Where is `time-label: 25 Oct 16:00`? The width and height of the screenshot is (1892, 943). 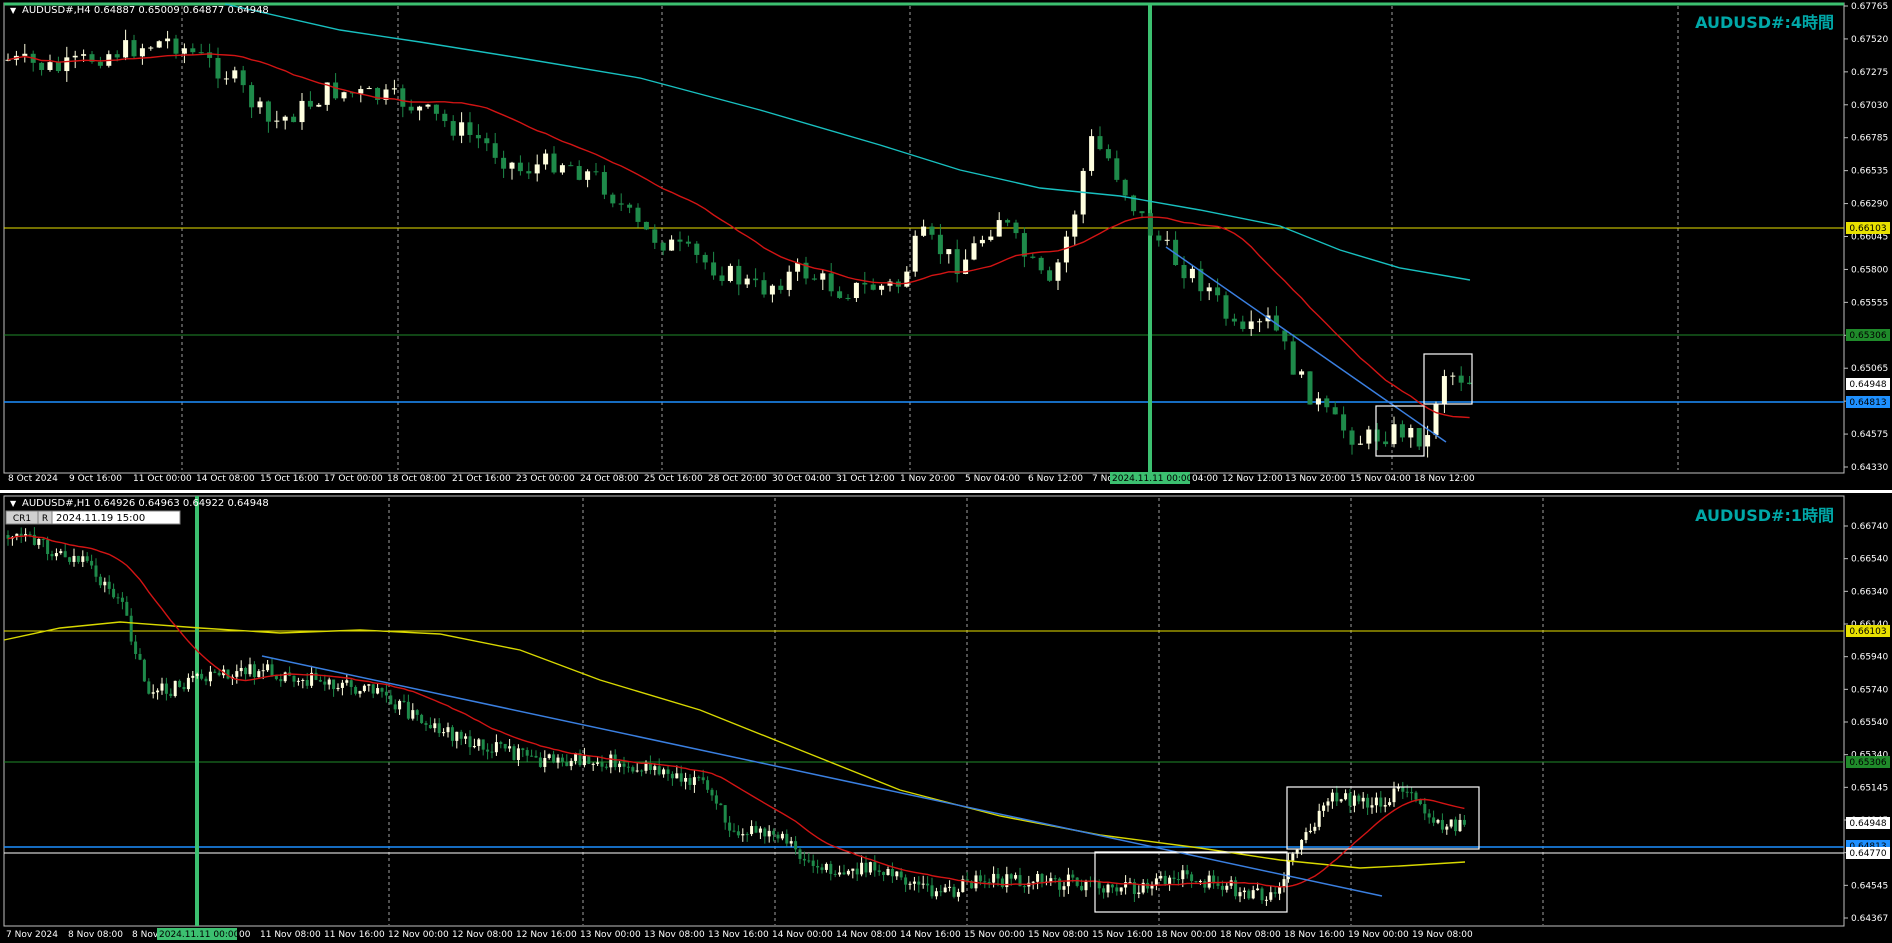 time-label: 25 Oct 16:00 is located at coordinates (673, 479).